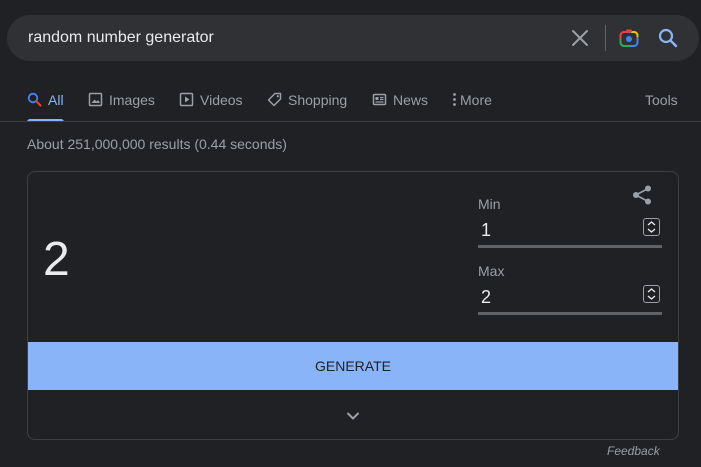 This screenshot has height=467, width=701. What do you see at coordinates (45, 101) in the screenshot?
I see `tab-all: All` at bounding box center [45, 101].